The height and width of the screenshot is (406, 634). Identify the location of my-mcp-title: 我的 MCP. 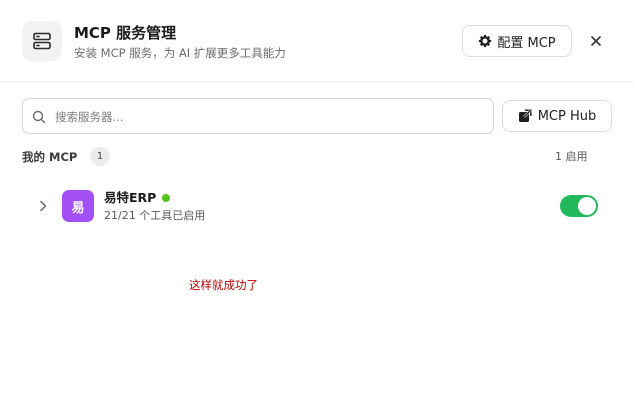
(50, 157).